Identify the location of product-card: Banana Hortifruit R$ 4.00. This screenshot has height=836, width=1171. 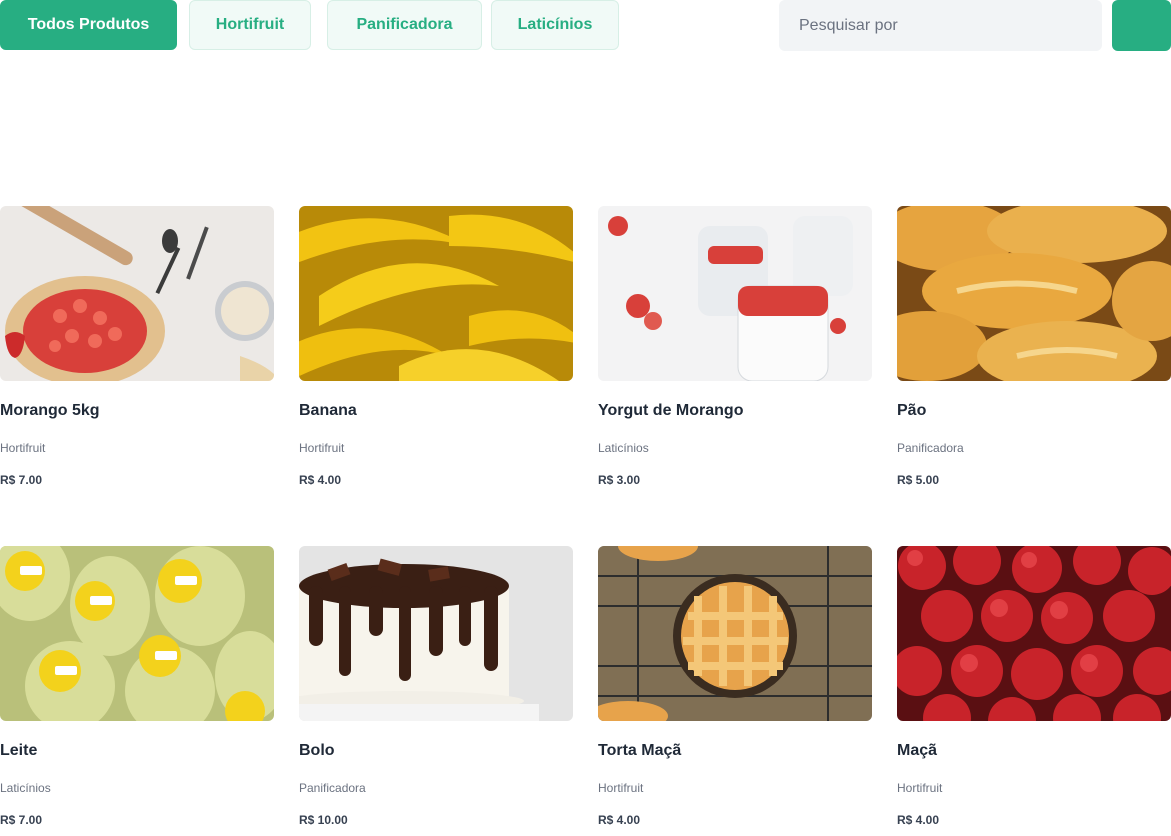
(436, 351).